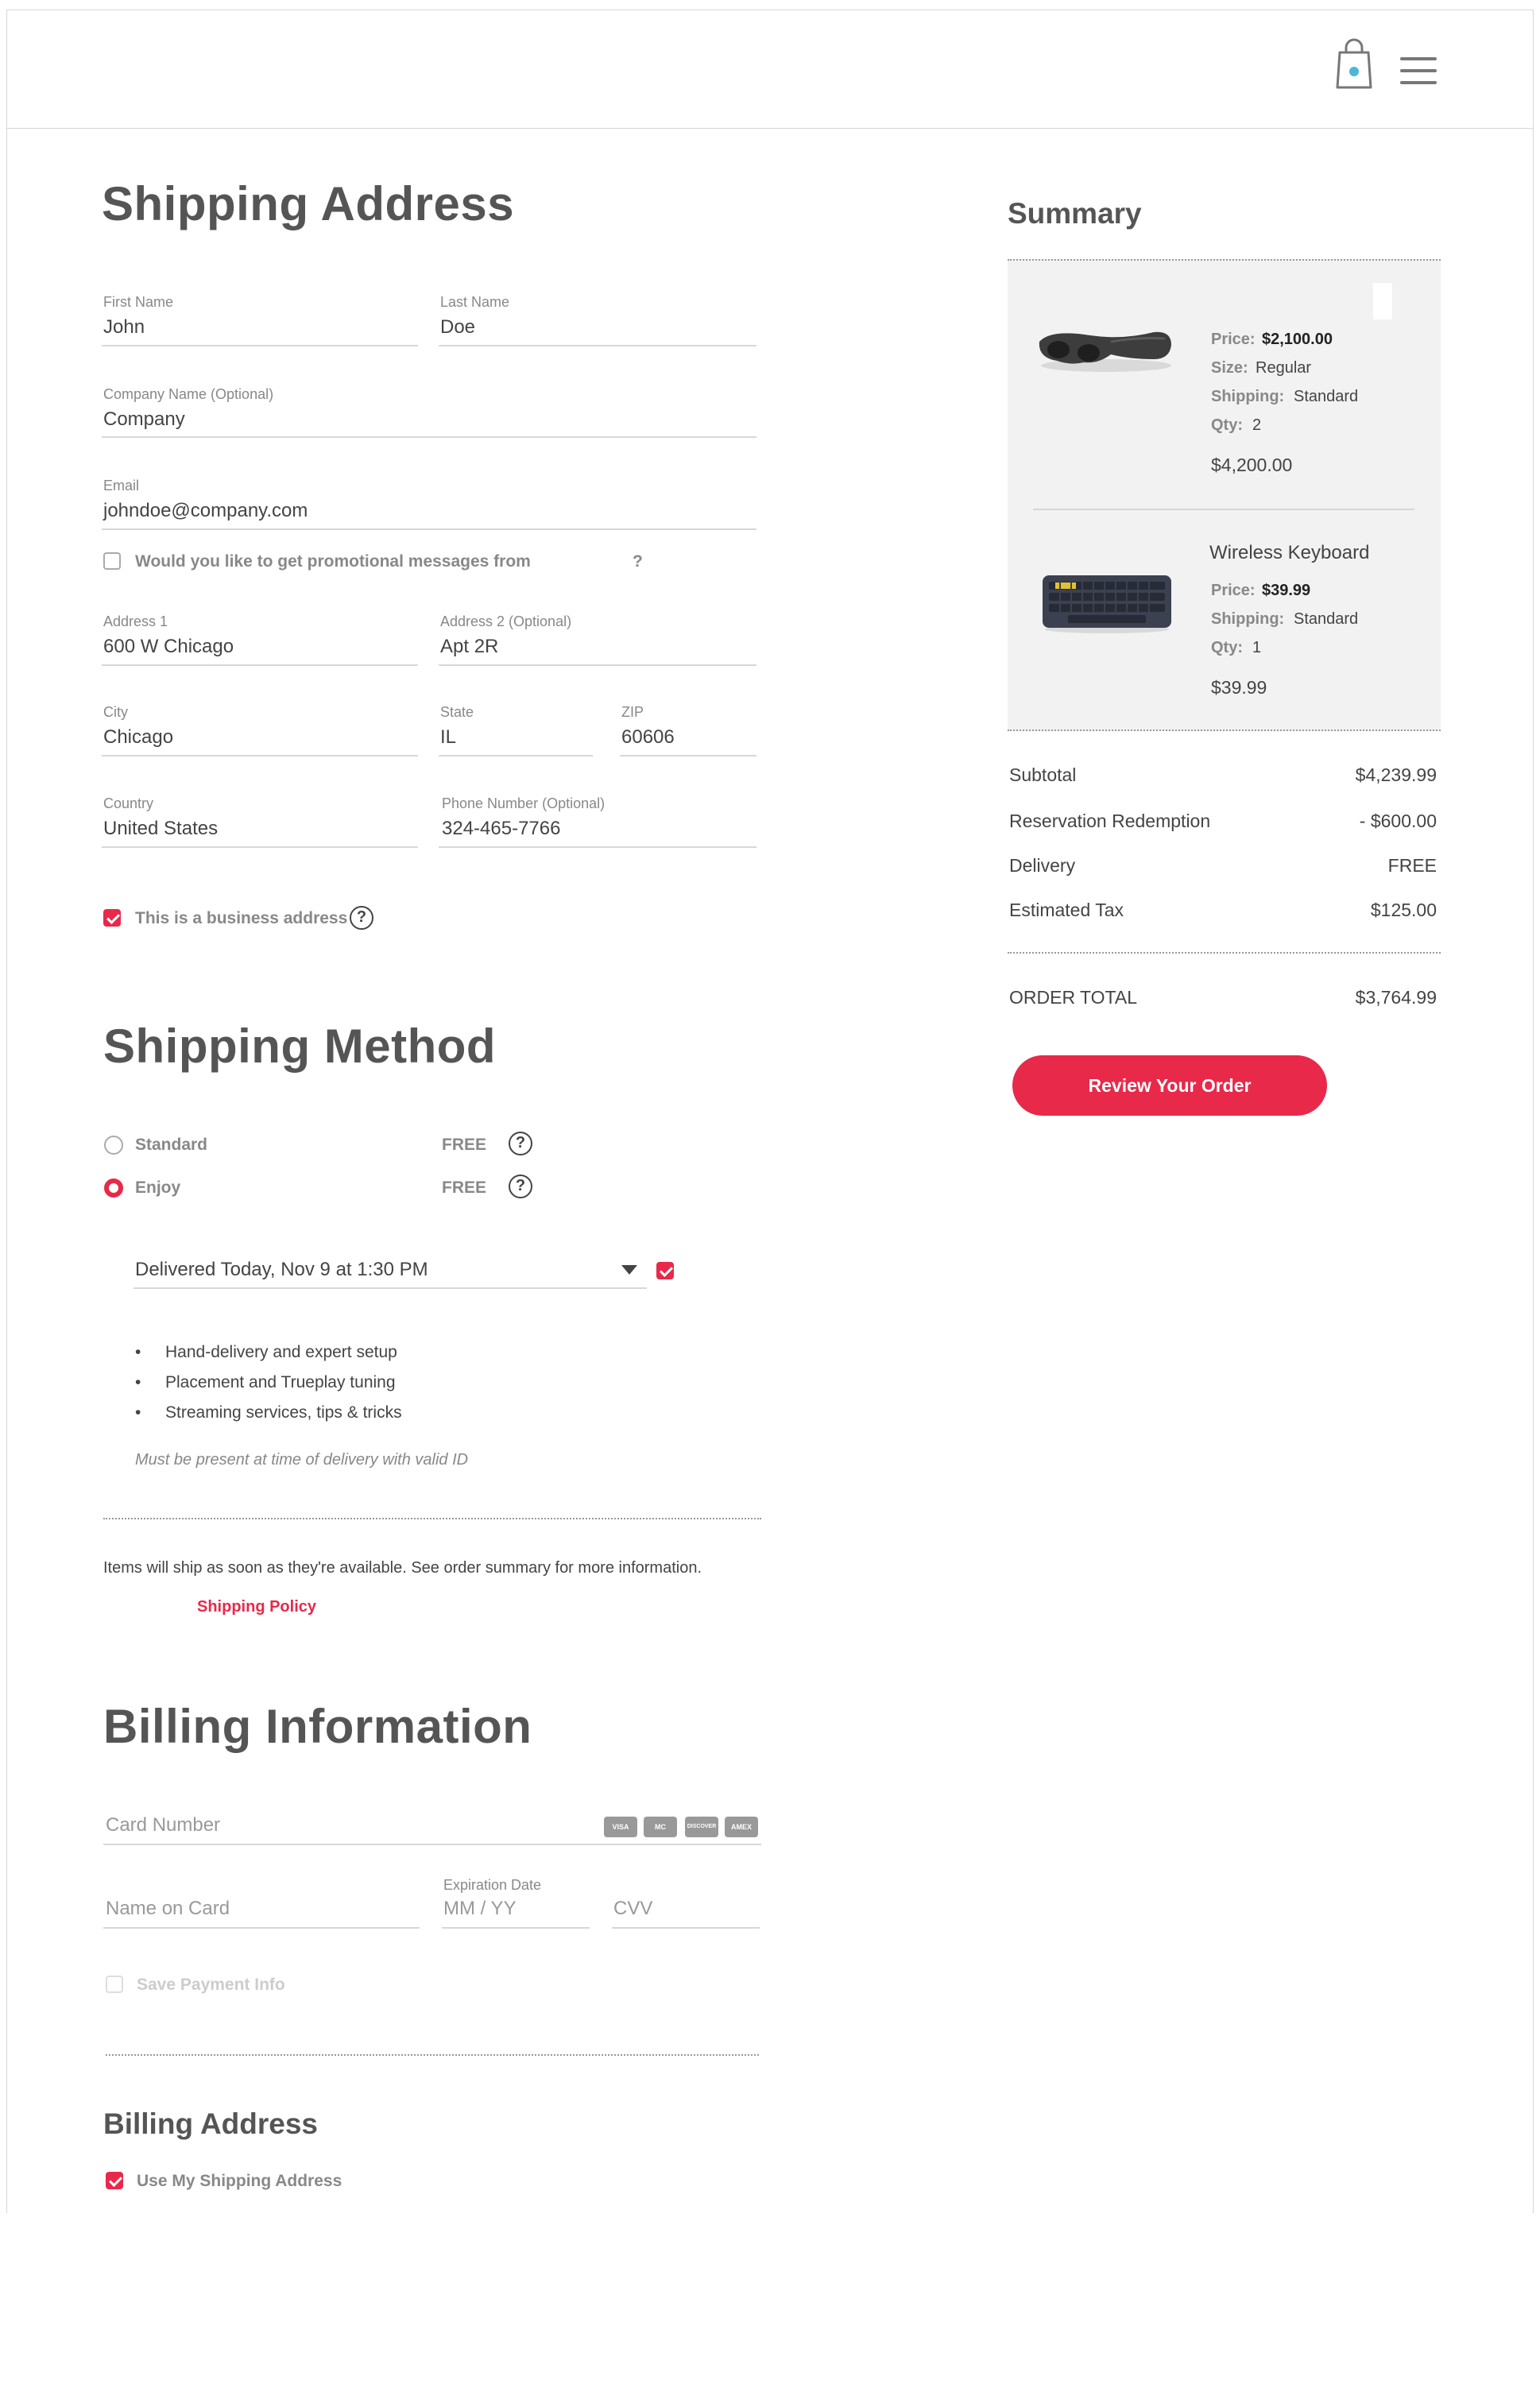 The width and height of the screenshot is (1540, 2384). Describe the element at coordinates (458, 327) in the screenshot. I see `last-name-input: Doe` at that location.